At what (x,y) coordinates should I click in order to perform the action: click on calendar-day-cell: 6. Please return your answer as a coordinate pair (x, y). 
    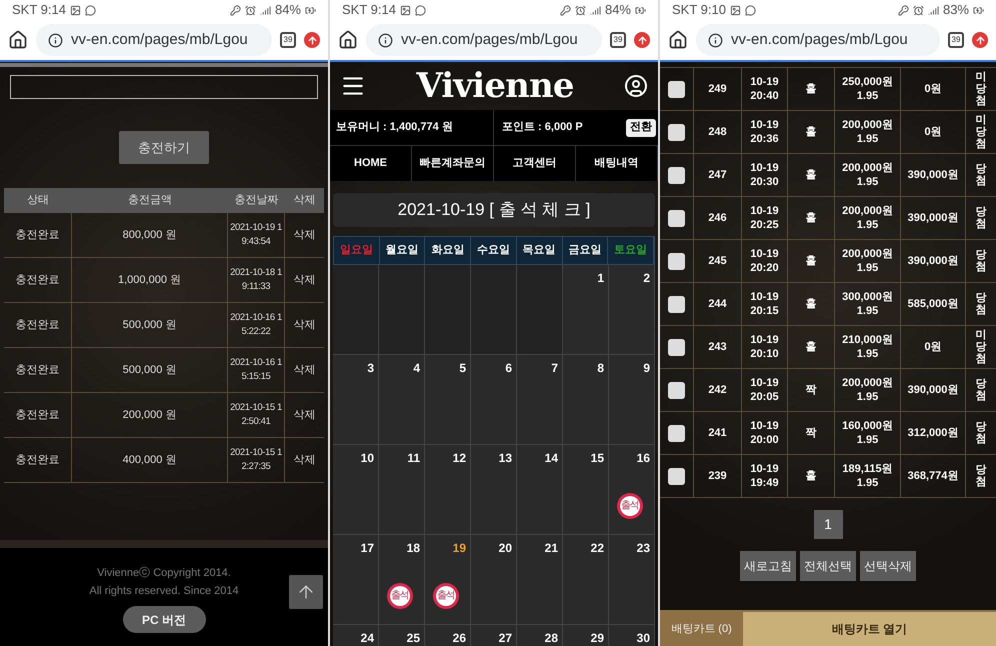
    Looking at the image, I should click on (494, 400).